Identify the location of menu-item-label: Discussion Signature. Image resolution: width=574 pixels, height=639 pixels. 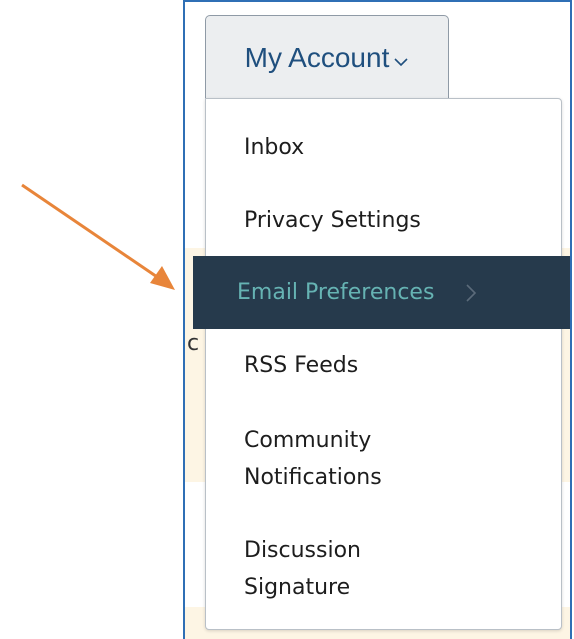
(302, 569).